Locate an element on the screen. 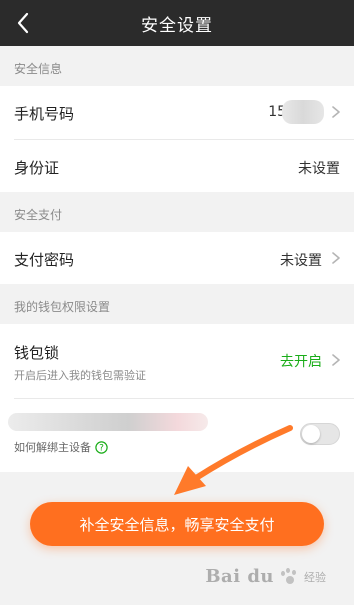  question-circle-icon: ? is located at coordinates (101, 447).